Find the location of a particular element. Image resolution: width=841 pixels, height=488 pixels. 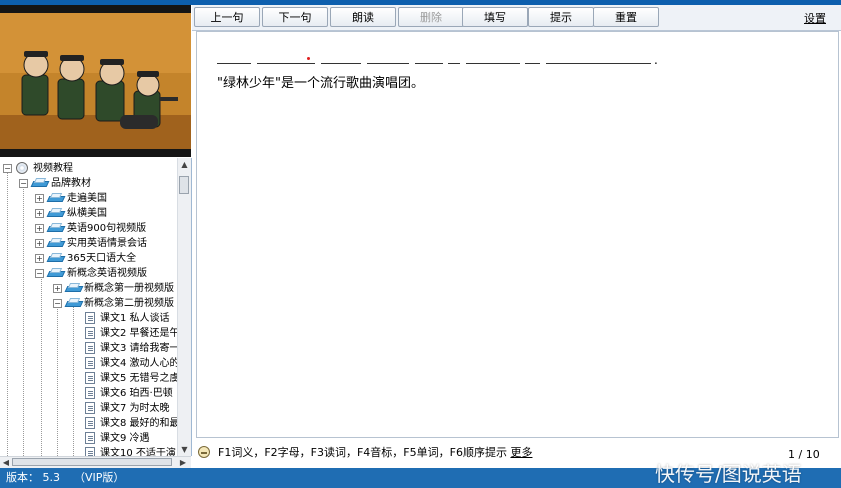

tree-node: + 纵横美国 is located at coordinates (88, 213).